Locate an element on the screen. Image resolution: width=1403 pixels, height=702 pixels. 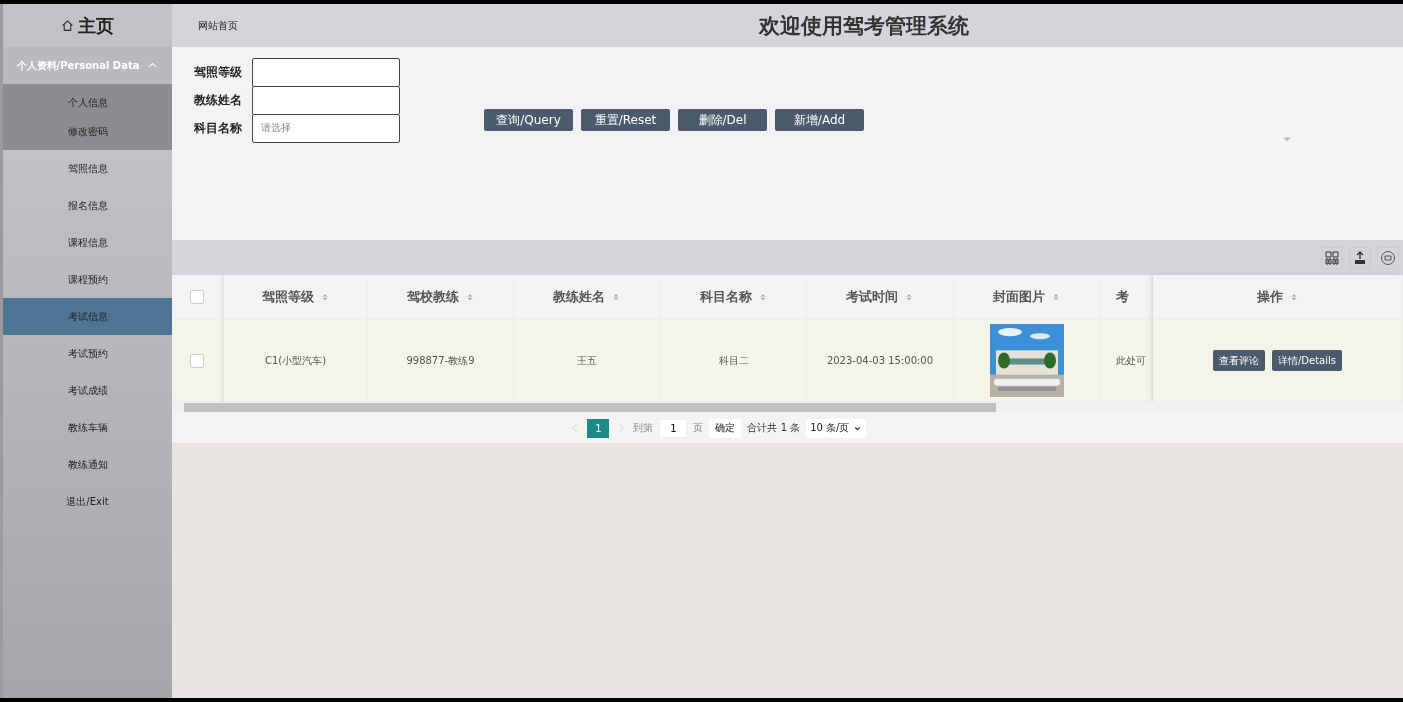
field-label: 教练姓名 is located at coordinates (218, 100).